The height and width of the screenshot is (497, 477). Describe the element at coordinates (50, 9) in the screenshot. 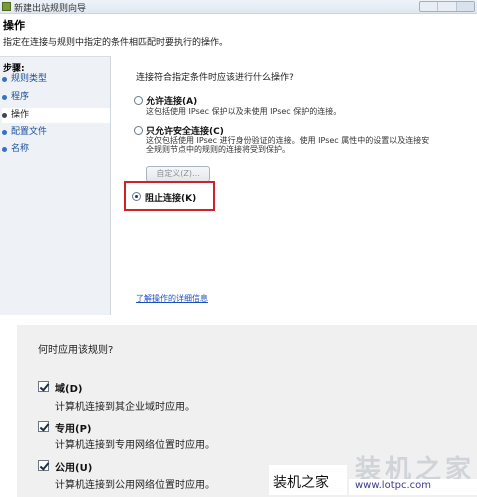

I see `window-title: 新建出站规则向导` at that location.